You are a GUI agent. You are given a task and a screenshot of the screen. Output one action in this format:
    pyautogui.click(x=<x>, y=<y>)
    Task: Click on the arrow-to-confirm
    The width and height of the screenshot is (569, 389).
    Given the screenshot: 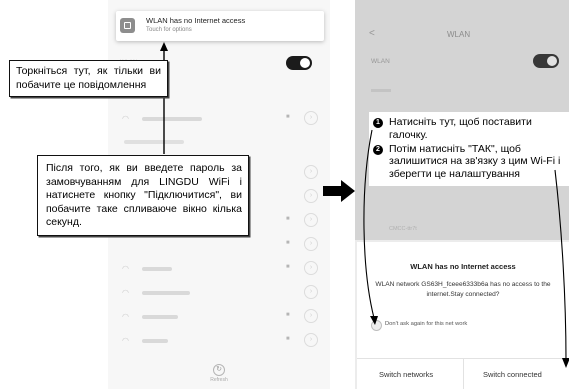 What is the action you would take?
    pyautogui.click(x=560, y=265)
    